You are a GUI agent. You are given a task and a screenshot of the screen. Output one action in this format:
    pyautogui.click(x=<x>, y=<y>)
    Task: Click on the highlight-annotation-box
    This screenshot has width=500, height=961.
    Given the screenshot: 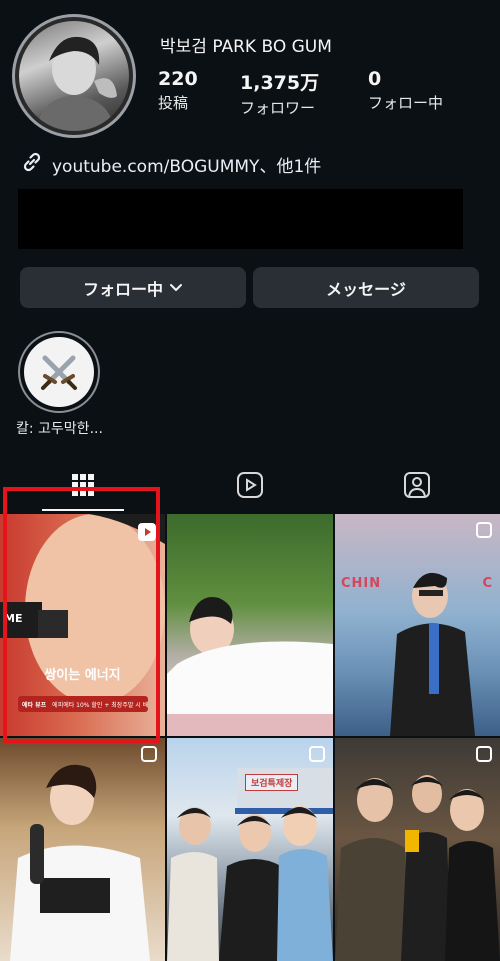 What is the action you would take?
    pyautogui.click(x=81, y=615)
    